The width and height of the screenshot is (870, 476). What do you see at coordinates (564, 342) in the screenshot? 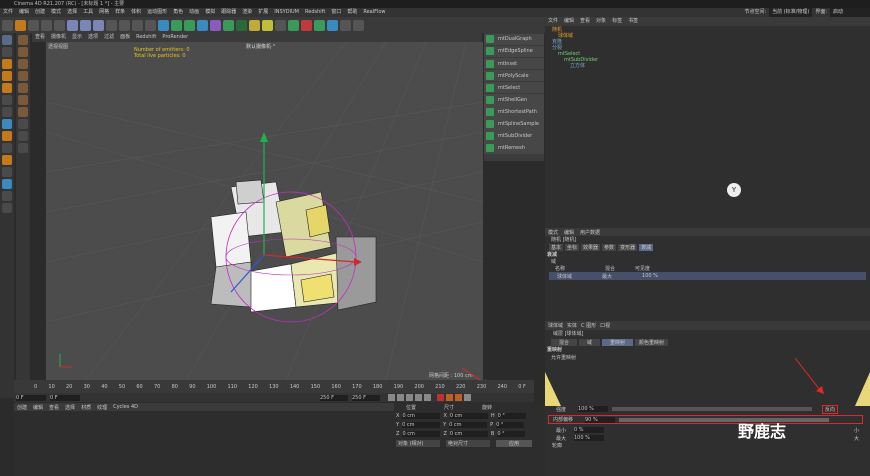
I see `tab-blend: 混合` at bounding box center [564, 342].